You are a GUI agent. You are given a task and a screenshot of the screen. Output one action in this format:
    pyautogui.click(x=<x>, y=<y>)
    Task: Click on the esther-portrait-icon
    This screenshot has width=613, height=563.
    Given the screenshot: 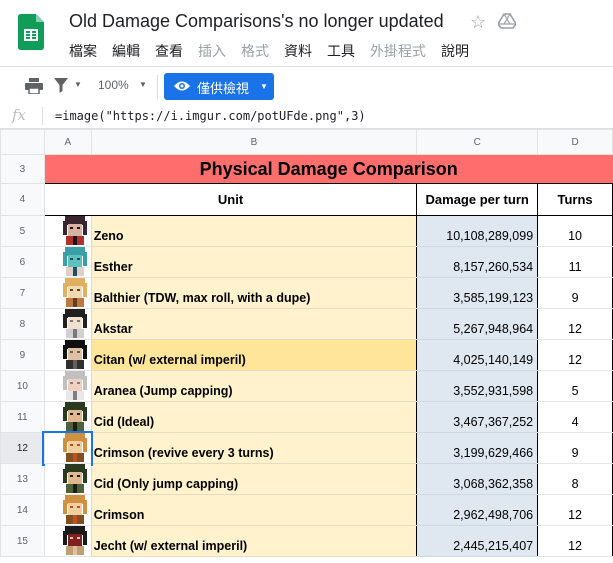 What is the action you would take?
    pyautogui.click(x=74, y=261)
    